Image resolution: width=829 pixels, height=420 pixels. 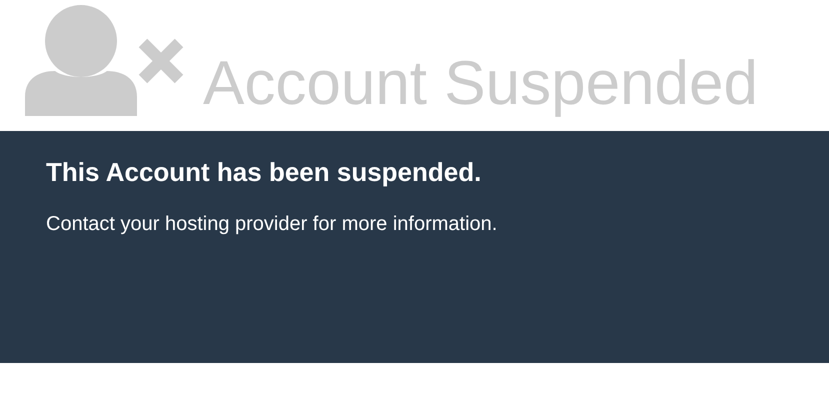 What do you see at coordinates (81, 60) in the screenshot?
I see `user-icon` at bounding box center [81, 60].